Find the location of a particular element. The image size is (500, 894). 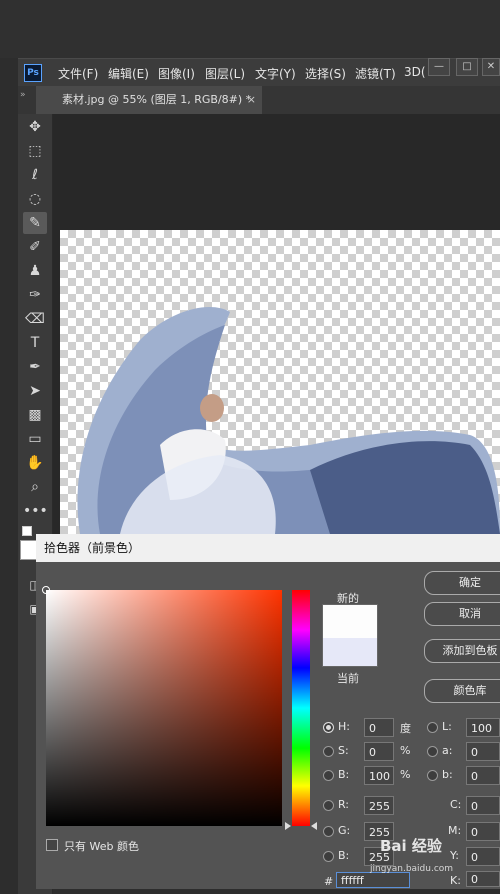

marquee-tool-icon: ⬚ is located at coordinates (35, 151).